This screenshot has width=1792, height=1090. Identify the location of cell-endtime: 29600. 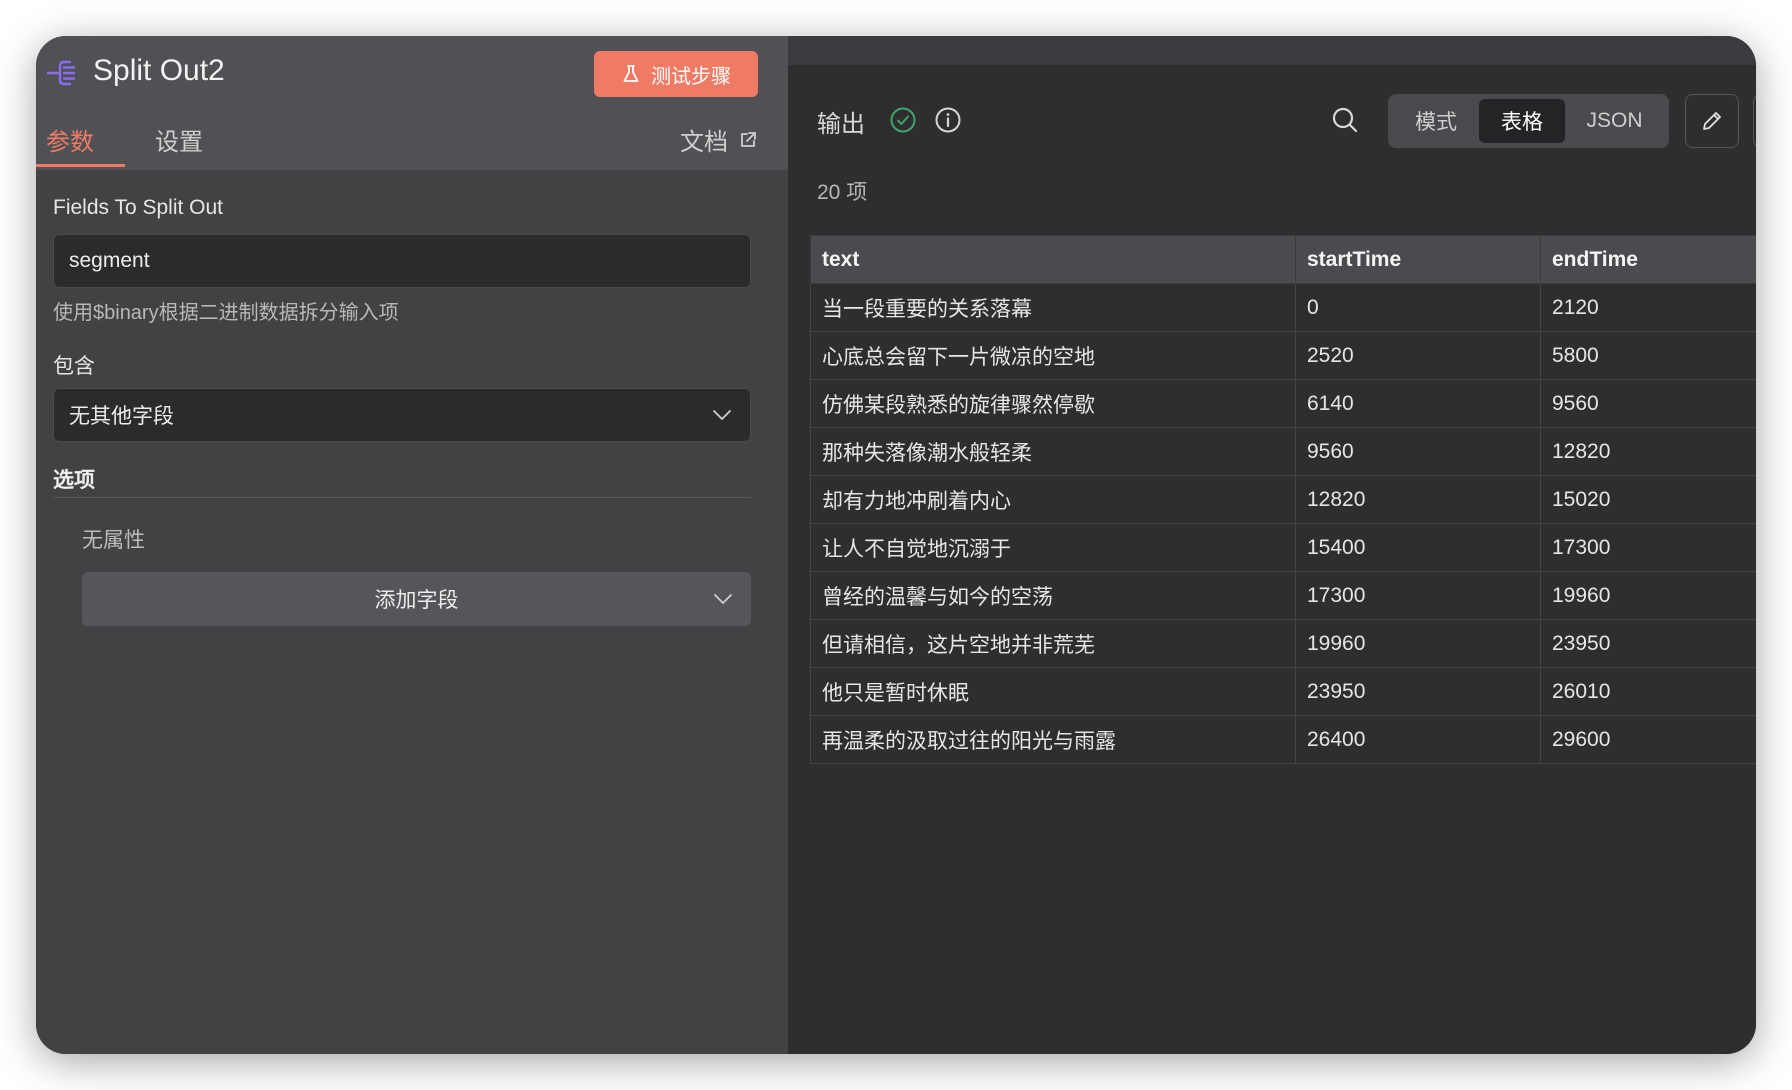
(1648, 739).